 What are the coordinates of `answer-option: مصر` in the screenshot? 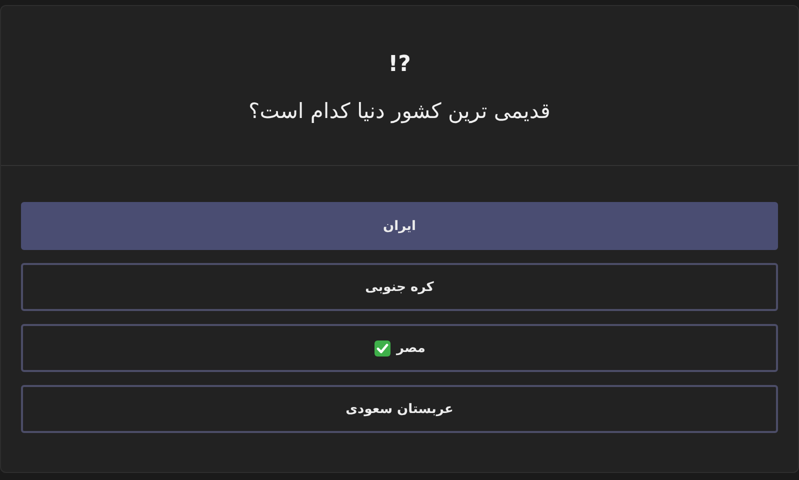 It's located at (399, 348).